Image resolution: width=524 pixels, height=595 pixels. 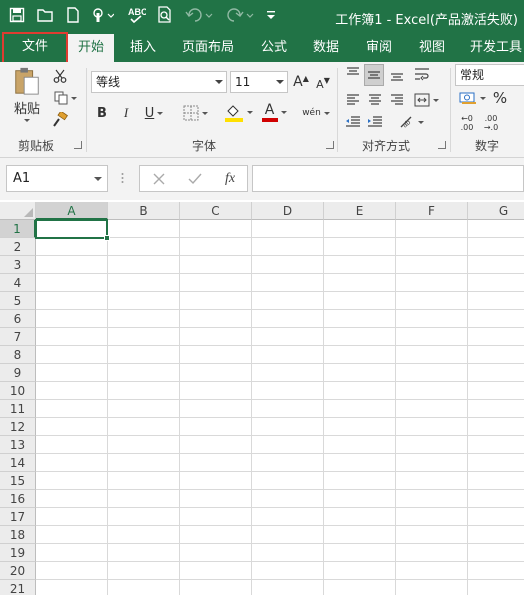 I want to click on row-header: 6, so click(x=18, y=319).